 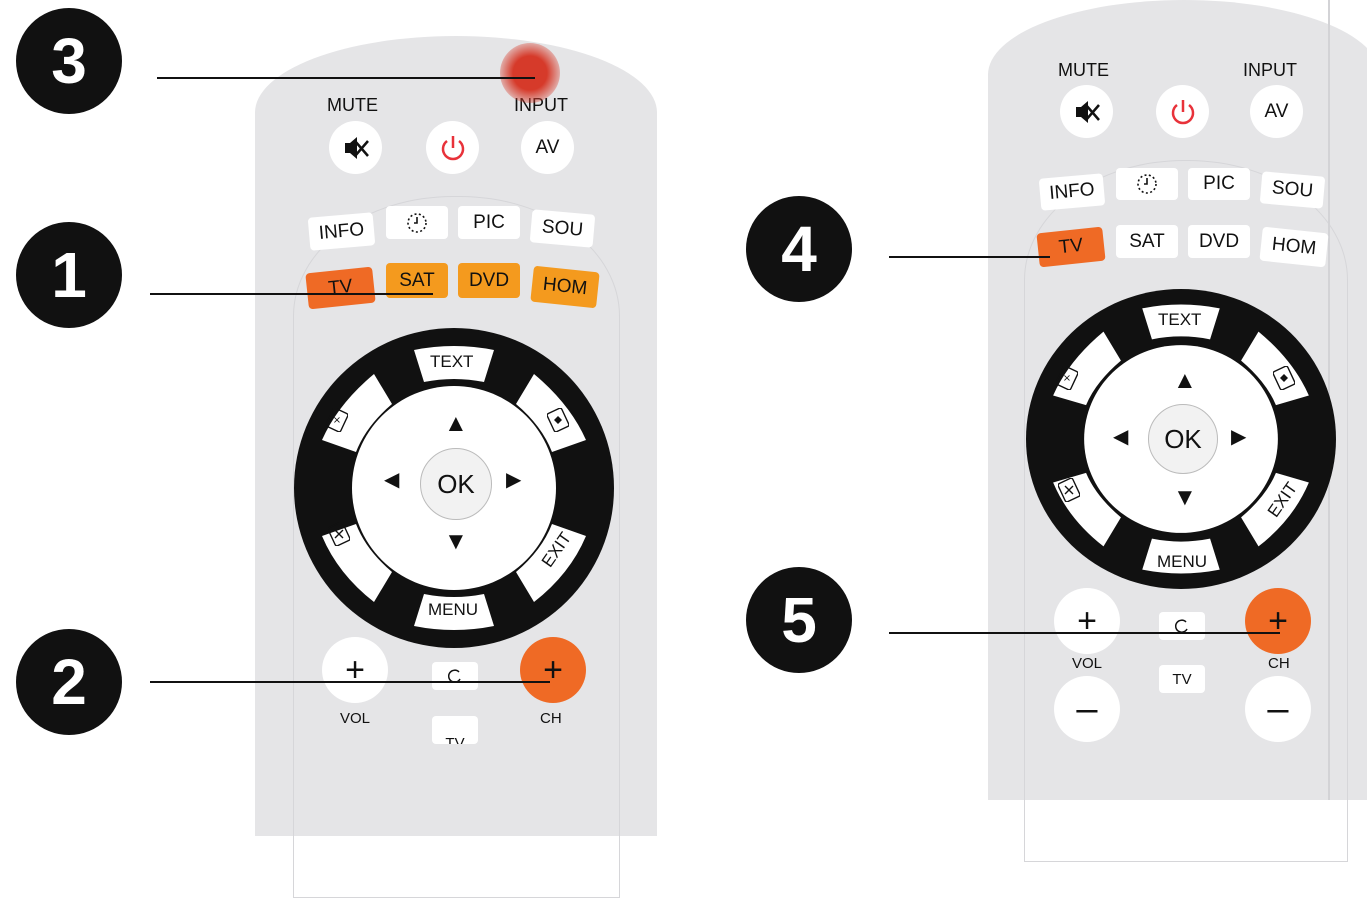 What do you see at coordinates (453, 610) in the screenshot?
I see `menu-key: MENU` at bounding box center [453, 610].